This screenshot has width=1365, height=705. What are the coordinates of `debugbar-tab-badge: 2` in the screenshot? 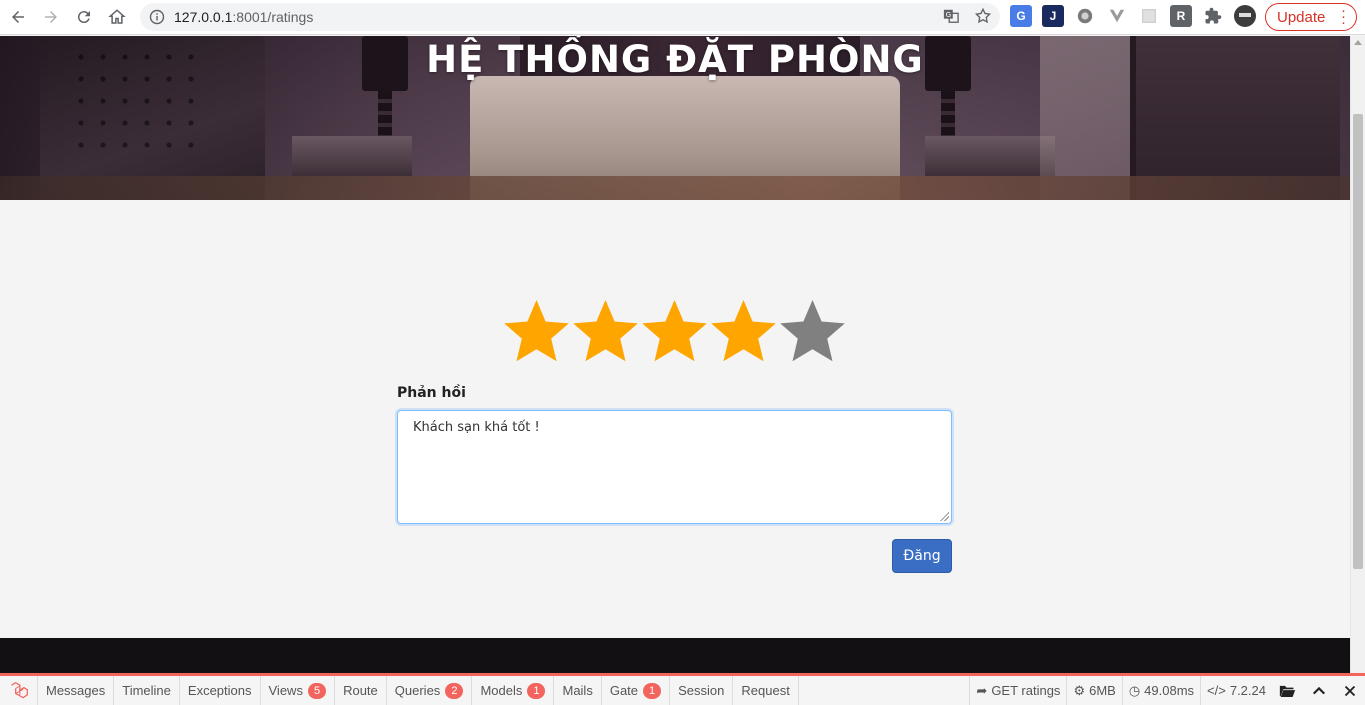 It's located at (454, 690).